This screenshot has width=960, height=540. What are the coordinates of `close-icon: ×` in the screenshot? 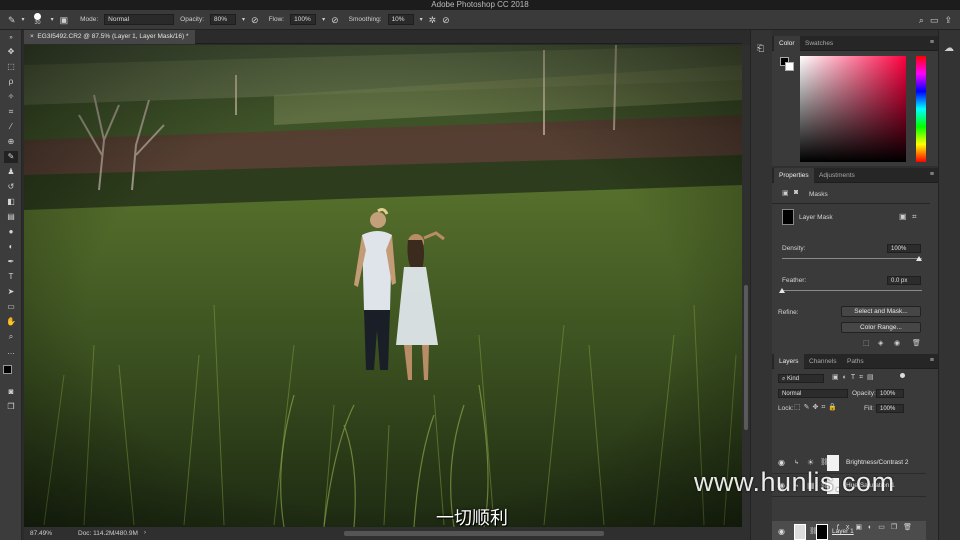 It's located at (32, 36).